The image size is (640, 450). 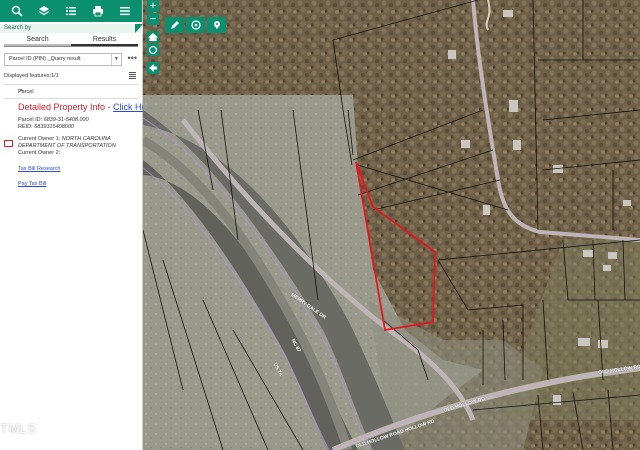 I want to click on place-pin-button, so click(x=216, y=25).